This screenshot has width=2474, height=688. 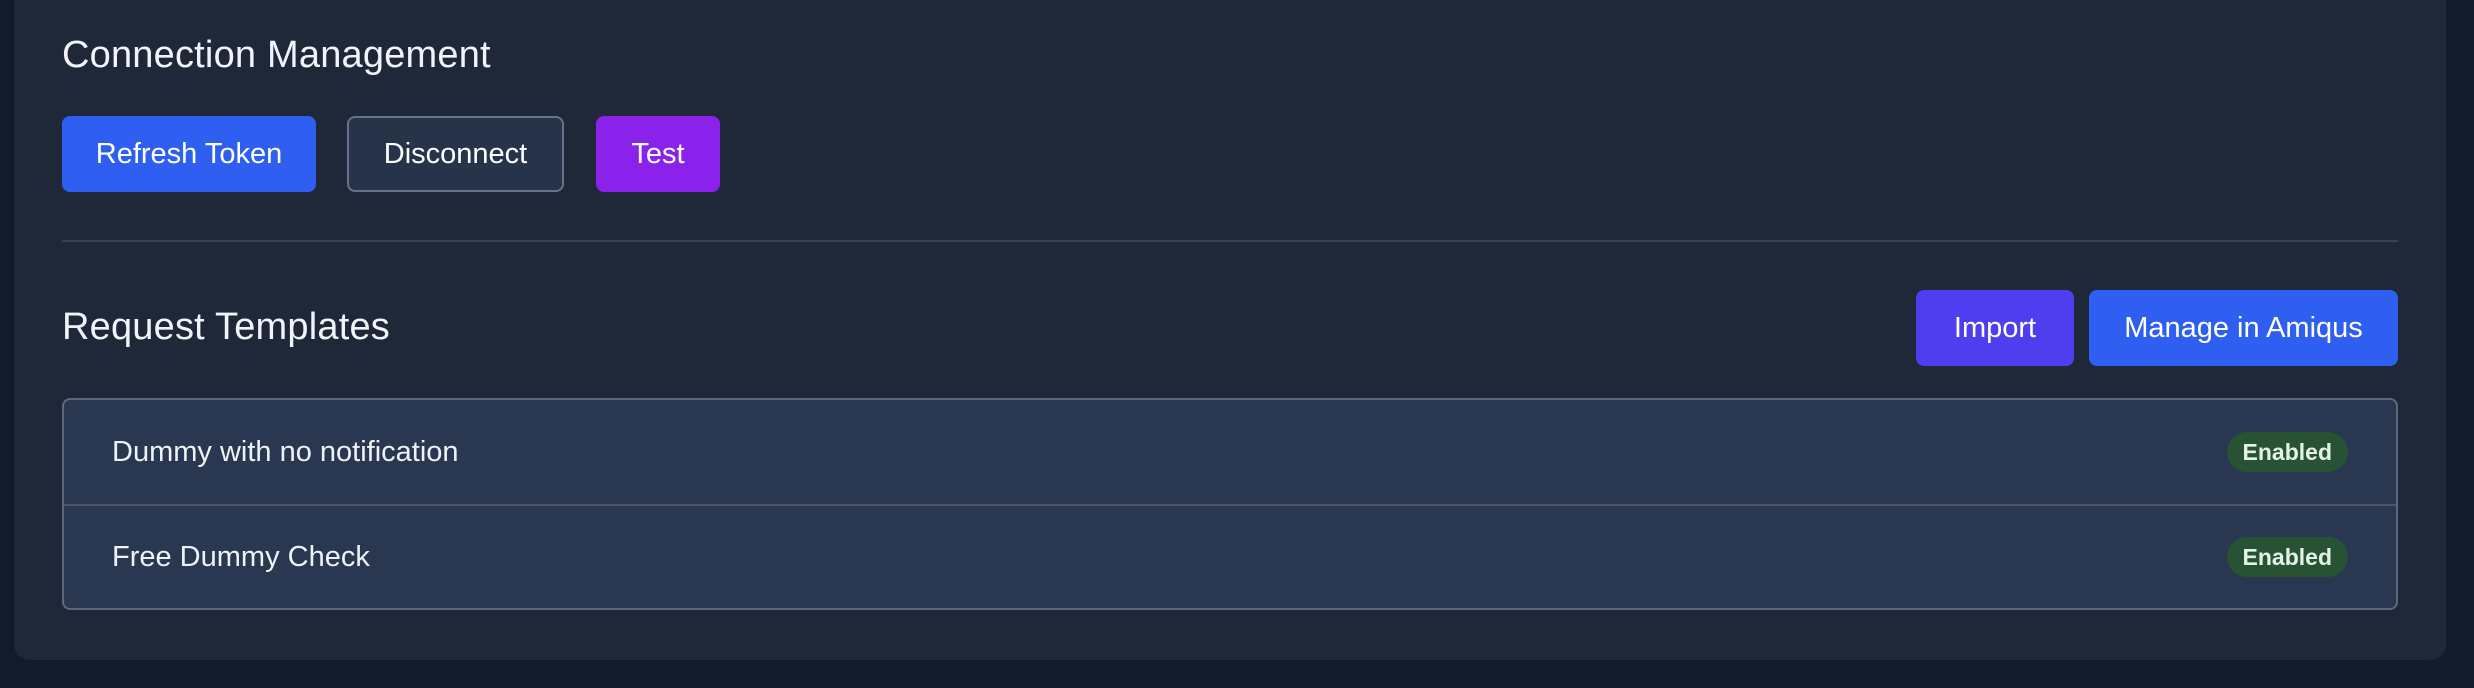 What do you see at coordinates (1230, 241) in the screenshot?
I see `section-divider` at bounding box center [1230, 241].